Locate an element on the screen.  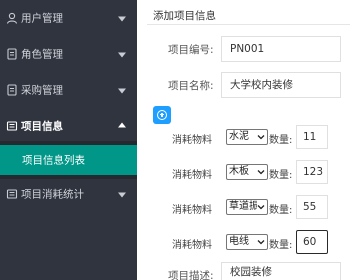
material-select: 木板 is located at coordinates (247, 172).